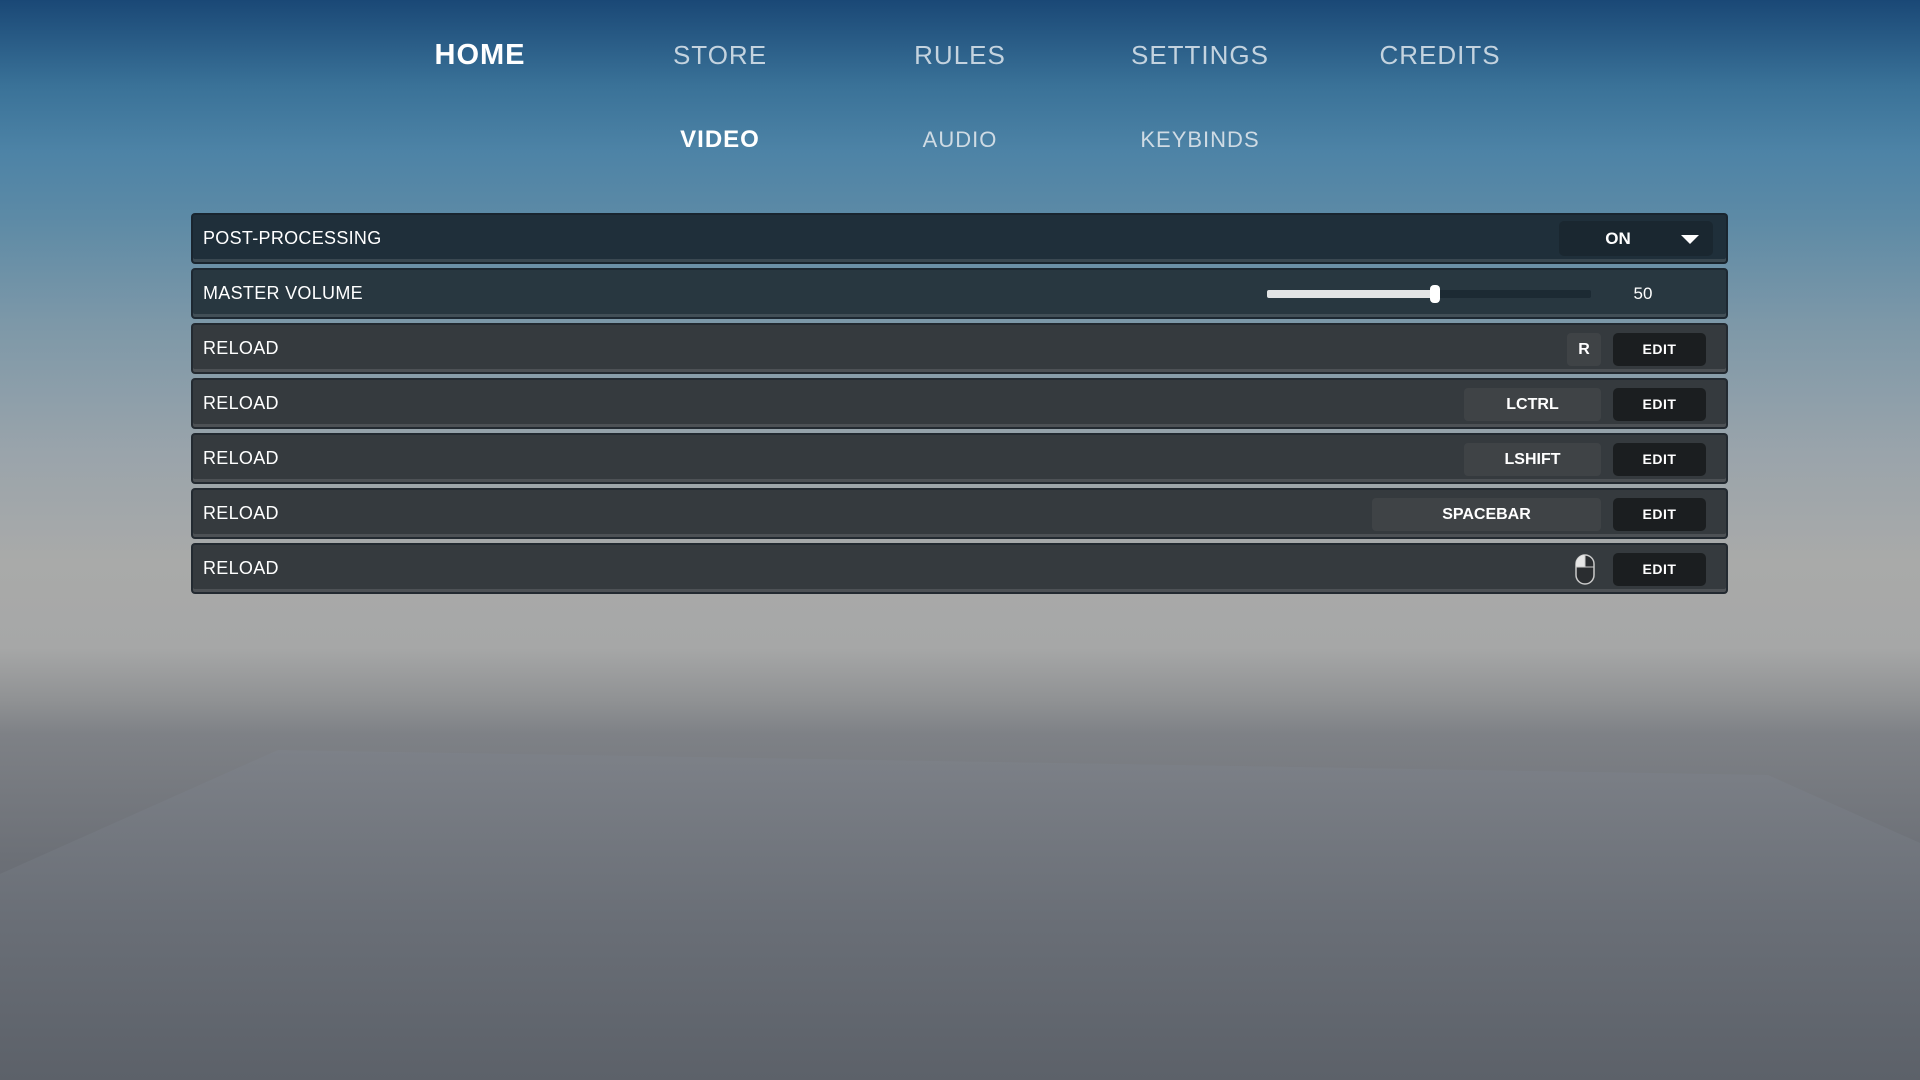 Image resolution: width=1920 pixels, height=1080 pixels. I want to click on tab-video: VIDEO, so click(720, 140).